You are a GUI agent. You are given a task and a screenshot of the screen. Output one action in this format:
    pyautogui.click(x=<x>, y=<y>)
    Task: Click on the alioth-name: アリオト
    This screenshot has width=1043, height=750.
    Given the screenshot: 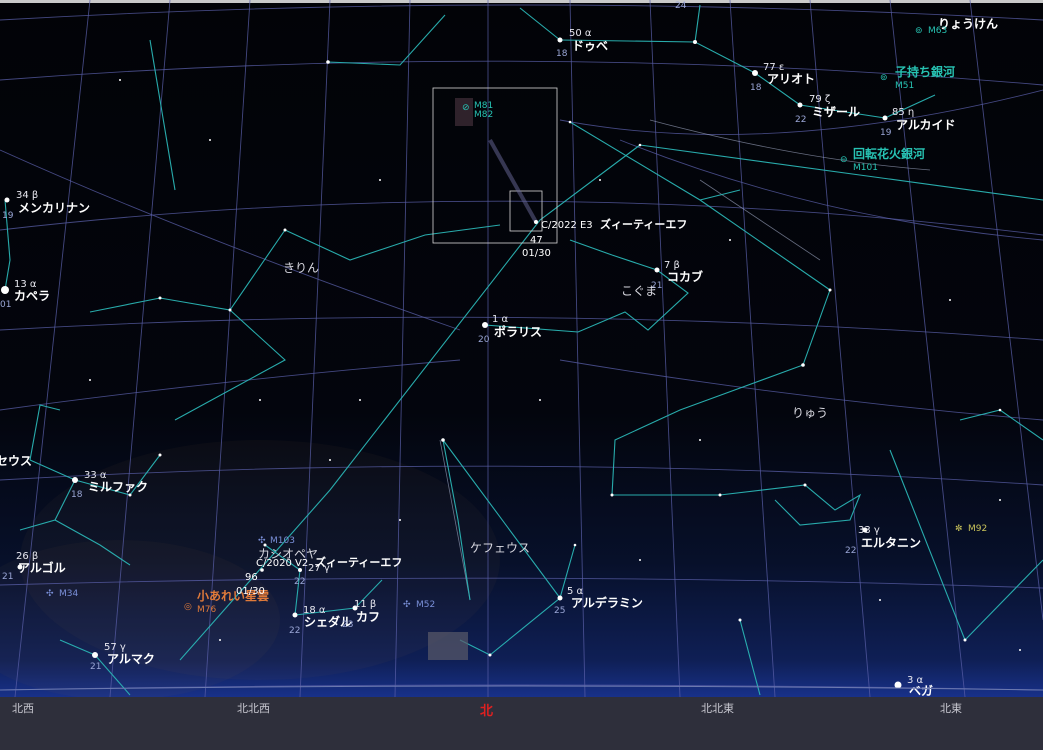 What is the action you would take?
    pyautogui.click(x=791, y=79)
    